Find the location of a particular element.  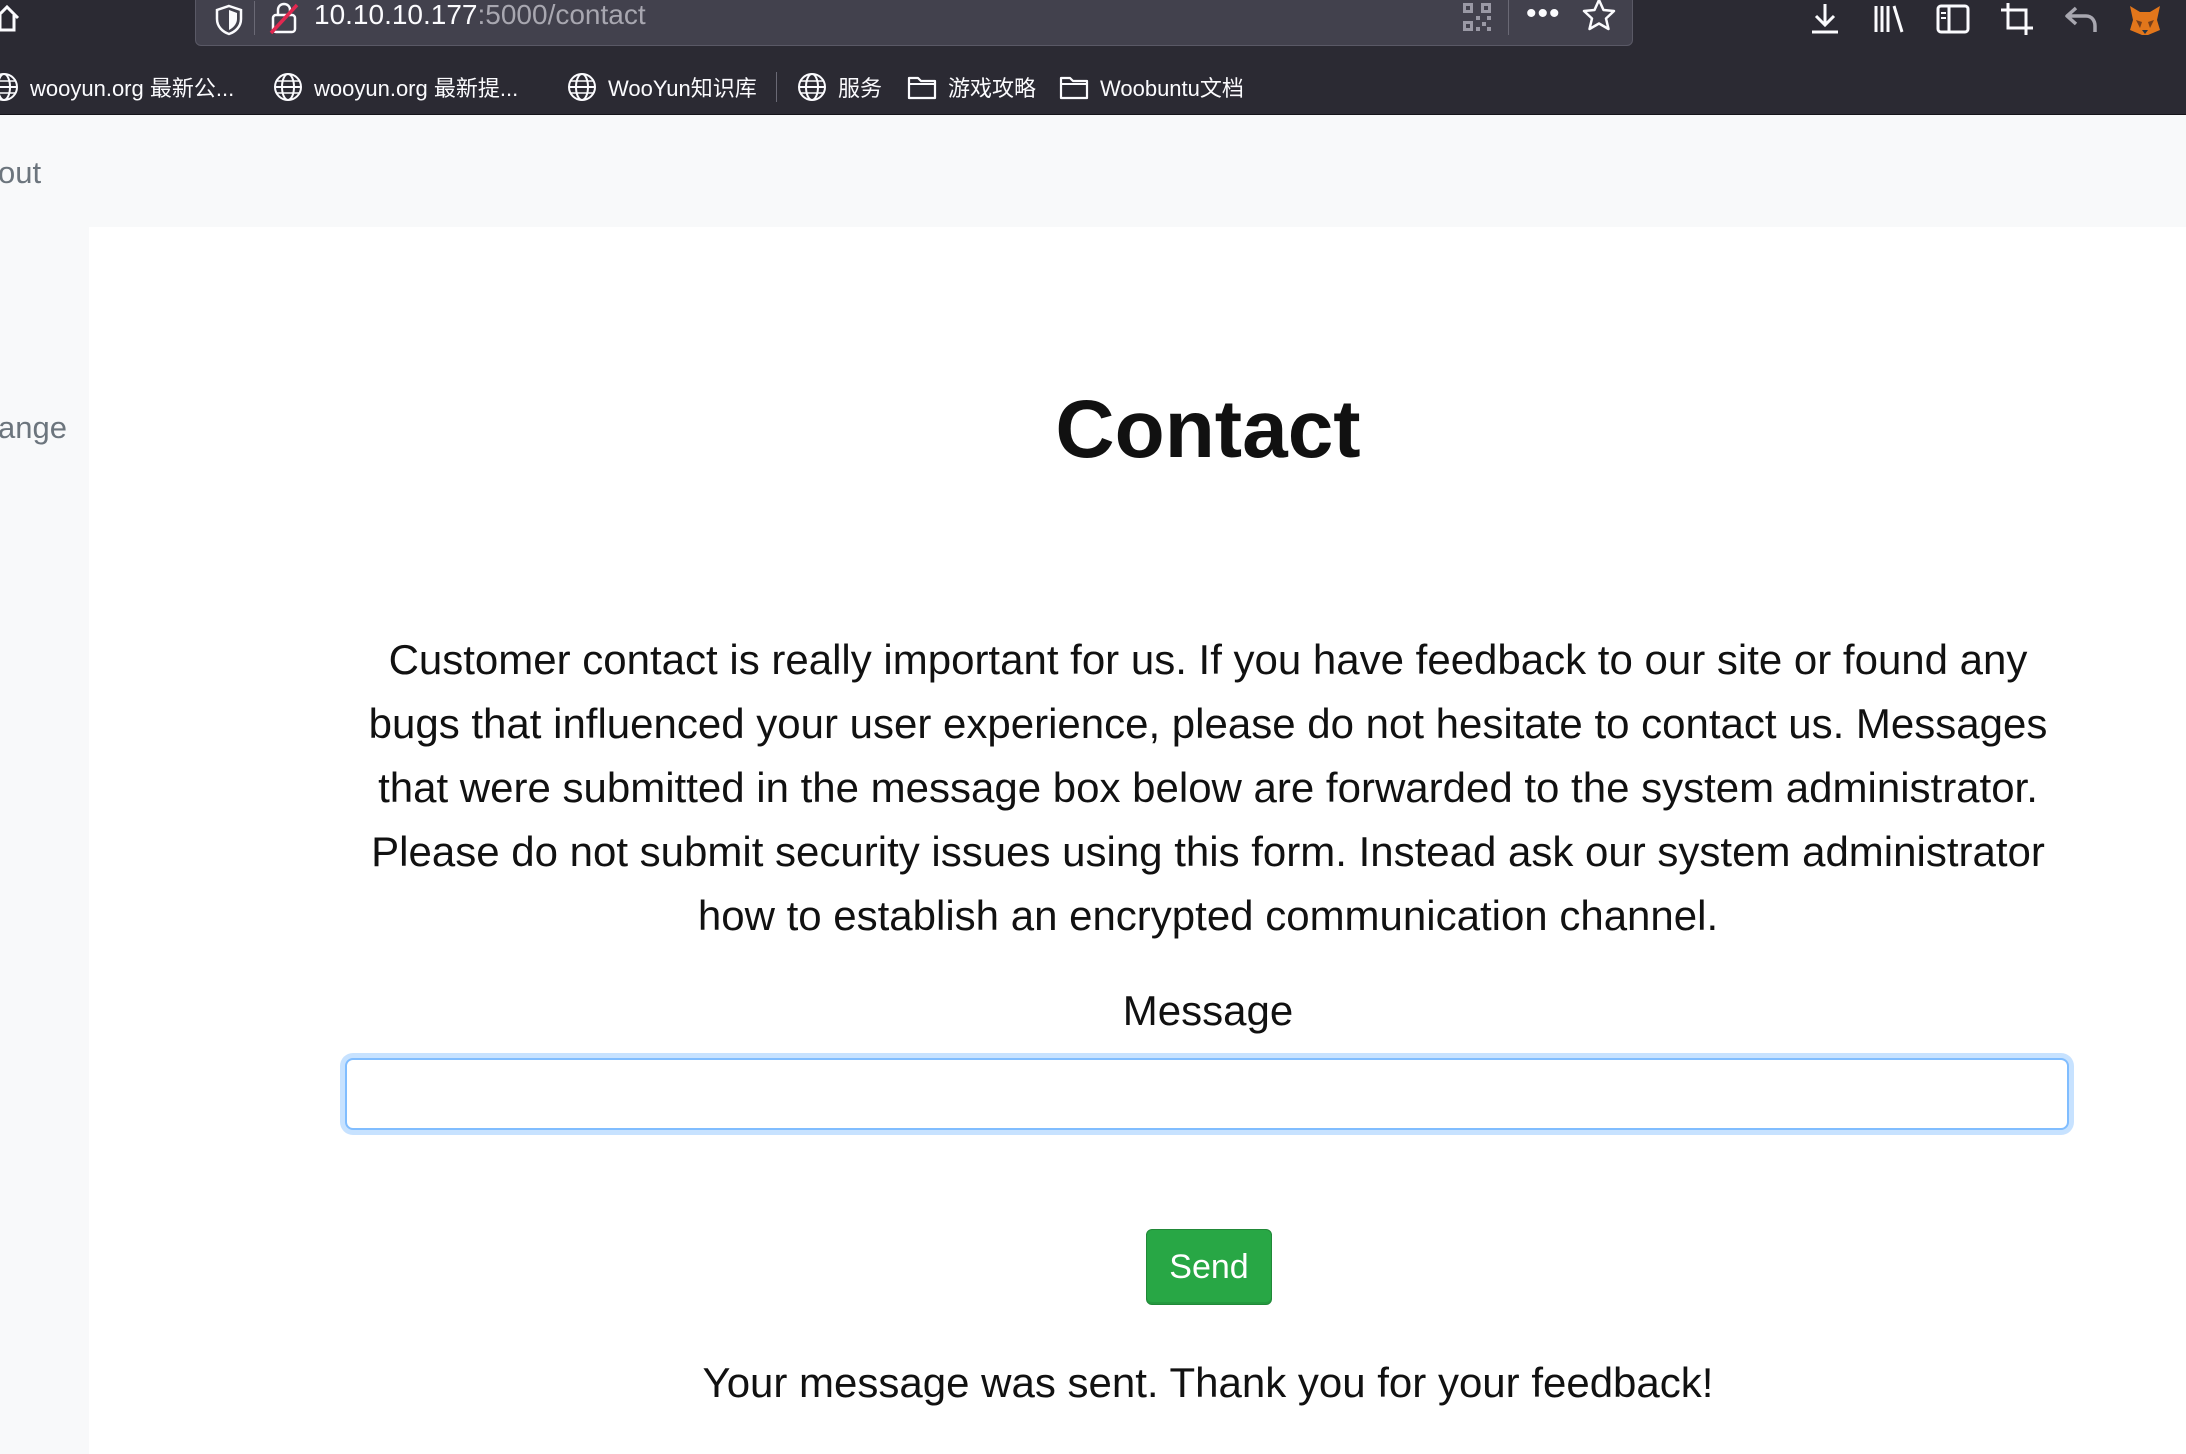

bookmark-label: 服务 is located at coordinates (860, 88).